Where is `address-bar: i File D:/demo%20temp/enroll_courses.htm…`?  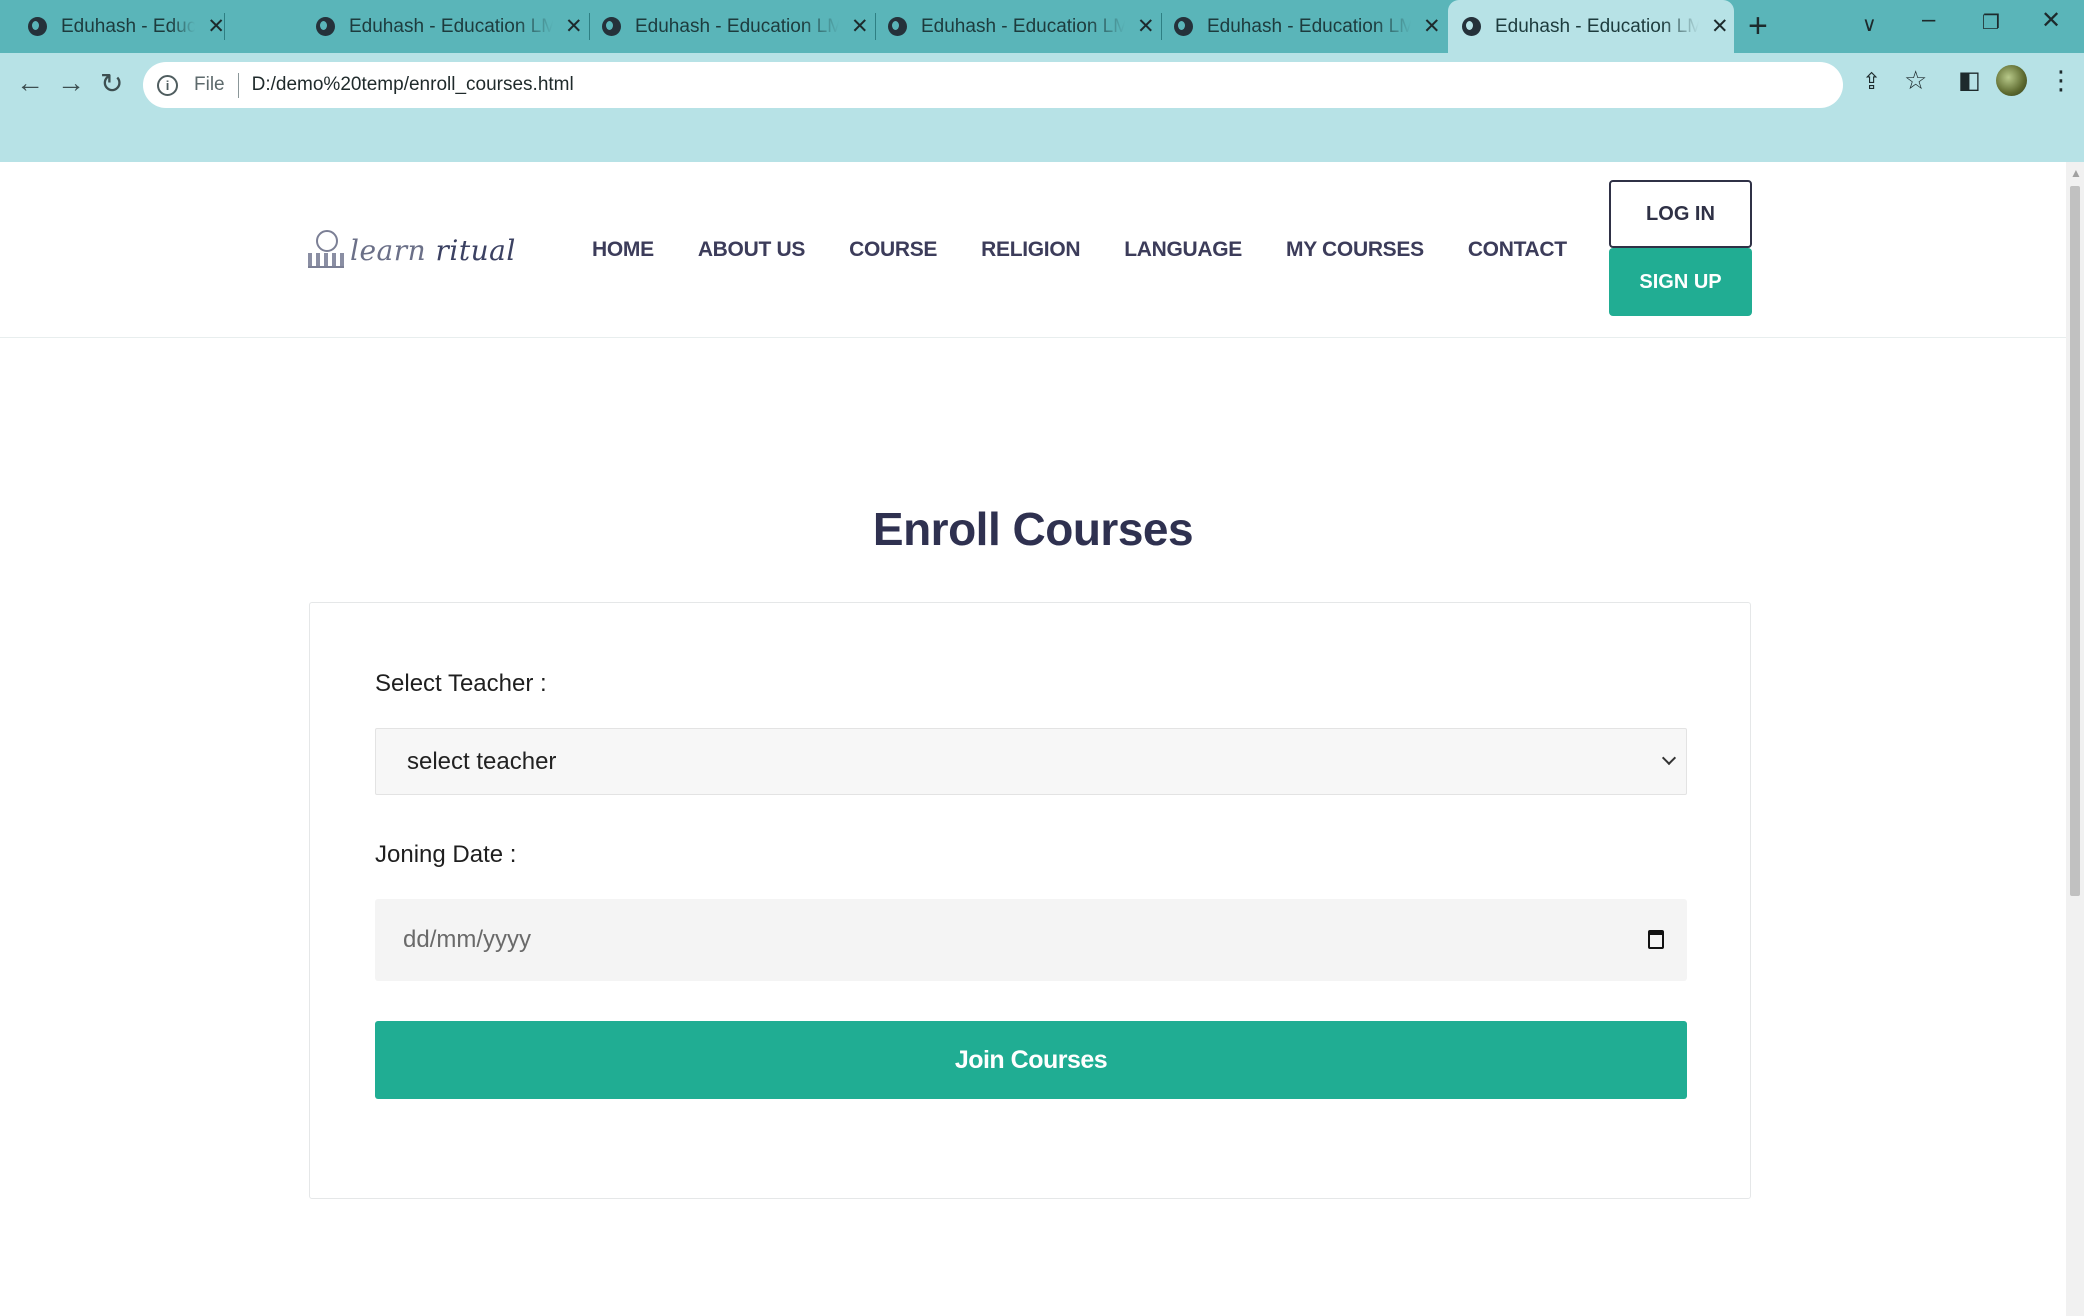
address-bar: i File D:/demo%20temp/enroll_courses.htm… is located at coordinates (993, 85).